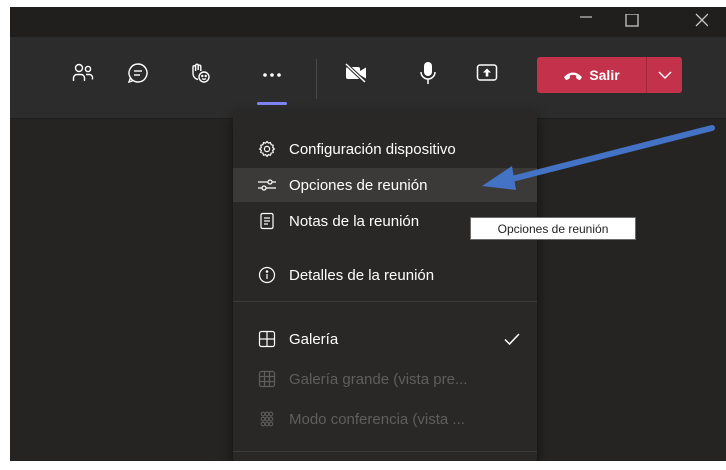 The image size is (726, 470). Describe the element at coordinates (598, 157) in the screenshot. I see `annotation-arrow` at that location.